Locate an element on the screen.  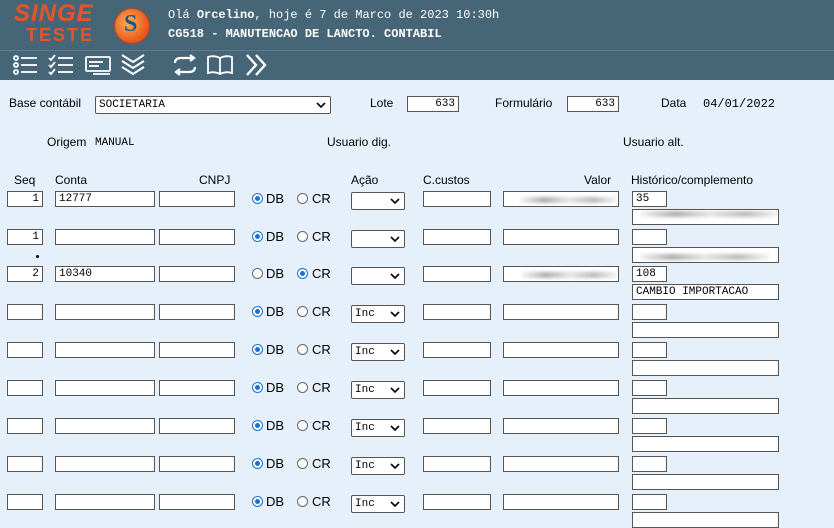
sync-icon is located at coordinates (185, 65).